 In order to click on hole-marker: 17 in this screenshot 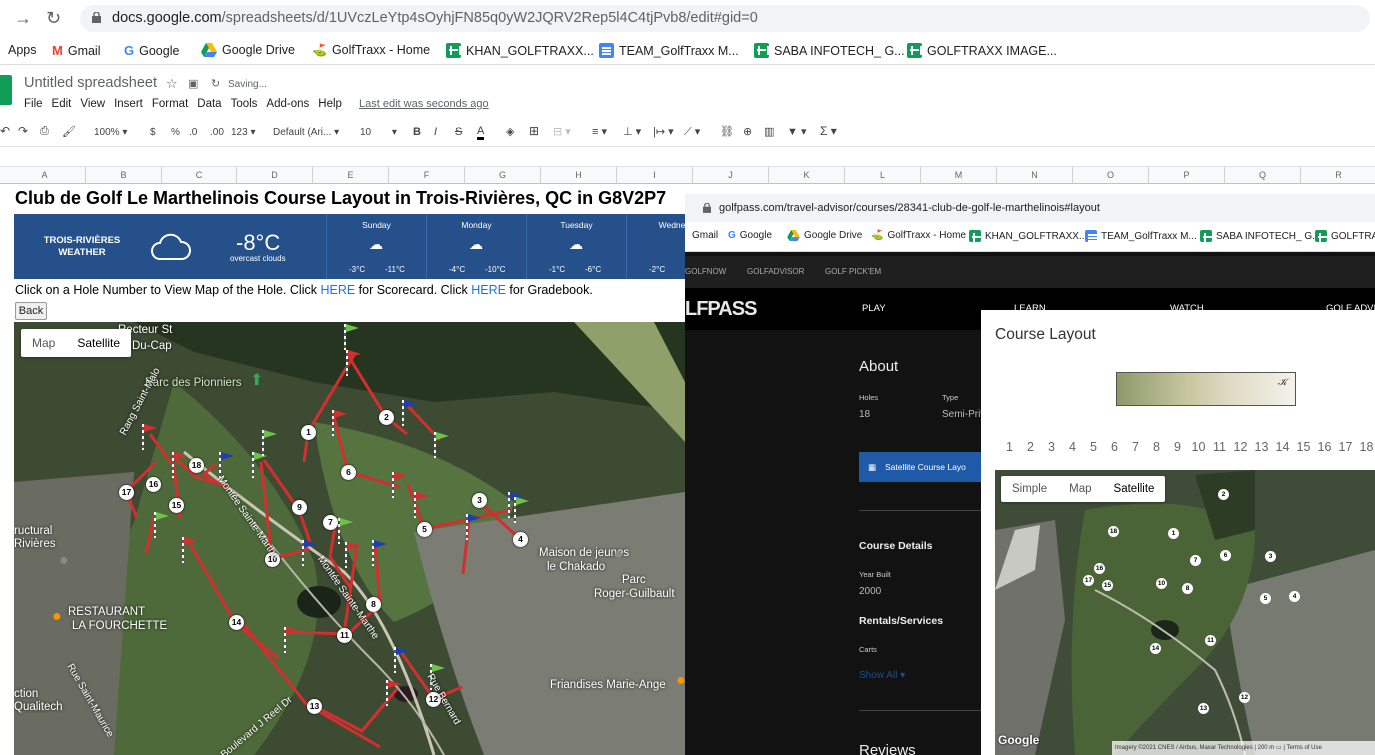, I will do `click(126, 492)`.